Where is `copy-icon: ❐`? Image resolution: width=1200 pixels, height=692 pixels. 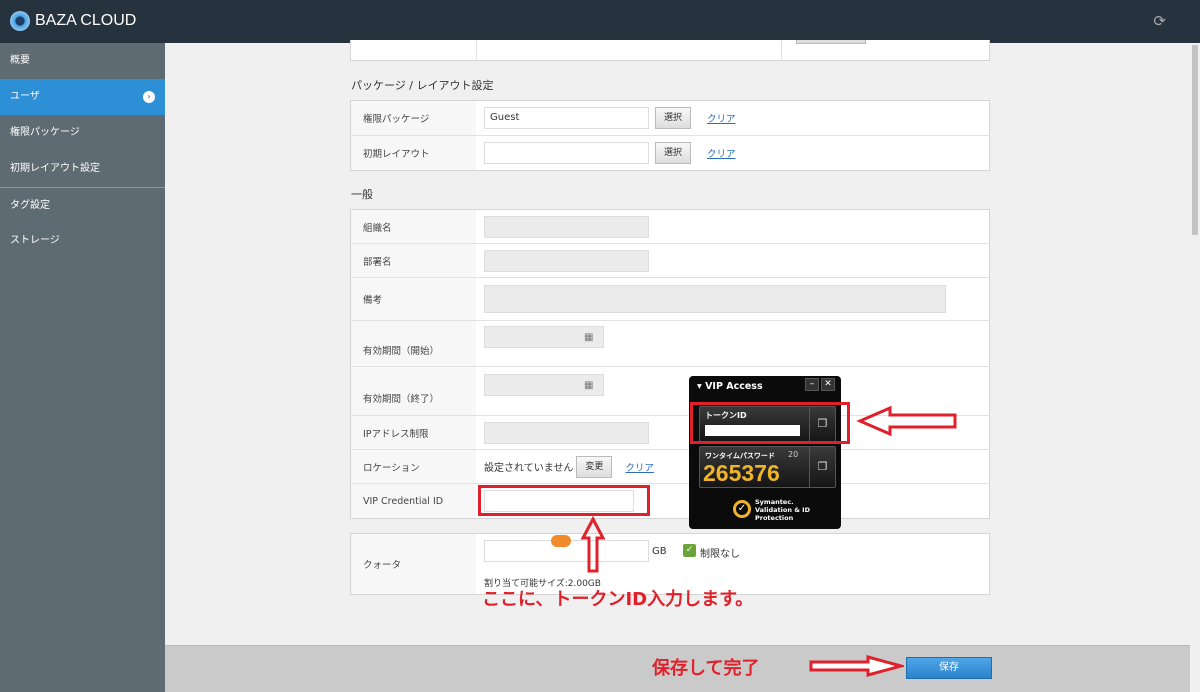 copy-icon: ❐ is located at coordinates (822, 467).